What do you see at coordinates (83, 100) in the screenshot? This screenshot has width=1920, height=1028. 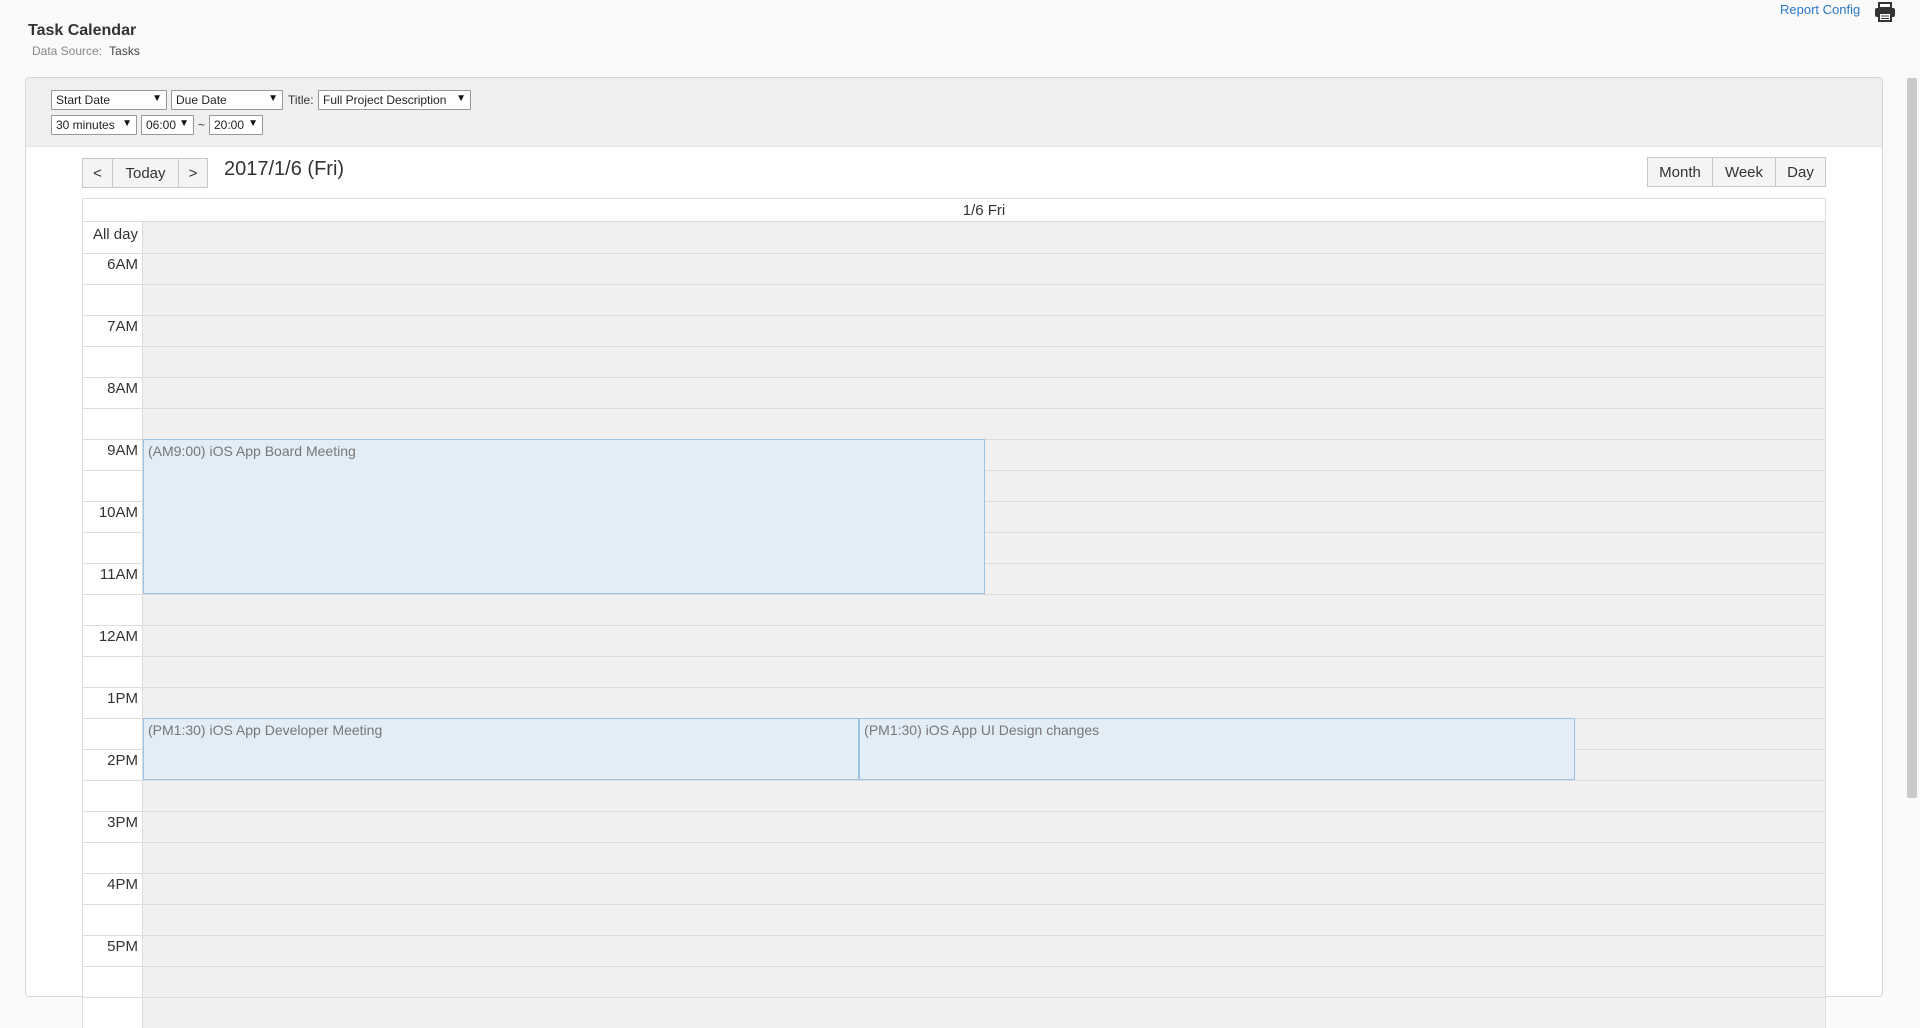 I see `start-date-select-value: Start Date` at bounding box center [83, 100].